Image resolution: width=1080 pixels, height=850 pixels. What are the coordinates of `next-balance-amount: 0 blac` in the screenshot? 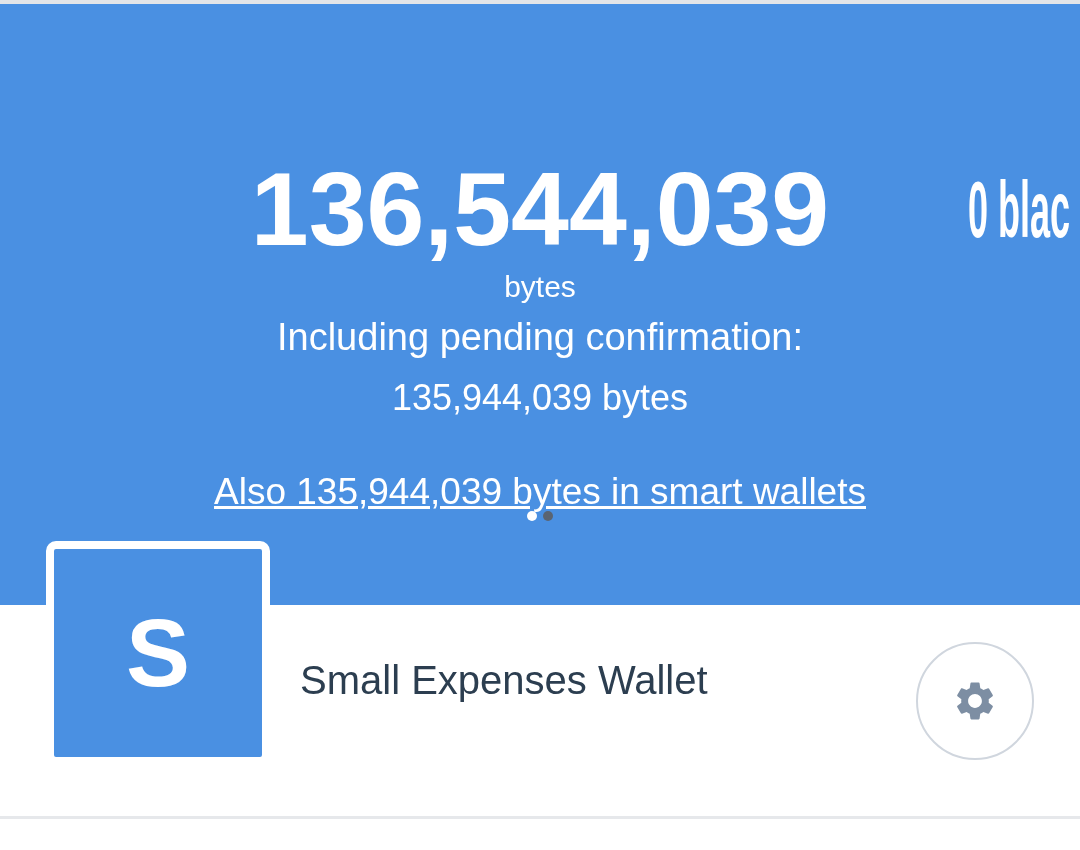 It's located at (1019, 210).